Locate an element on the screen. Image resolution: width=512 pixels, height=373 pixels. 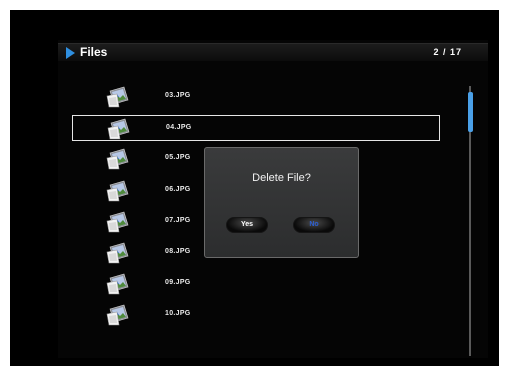
file-name: 06.JPG is located at coordinates (178, 189).